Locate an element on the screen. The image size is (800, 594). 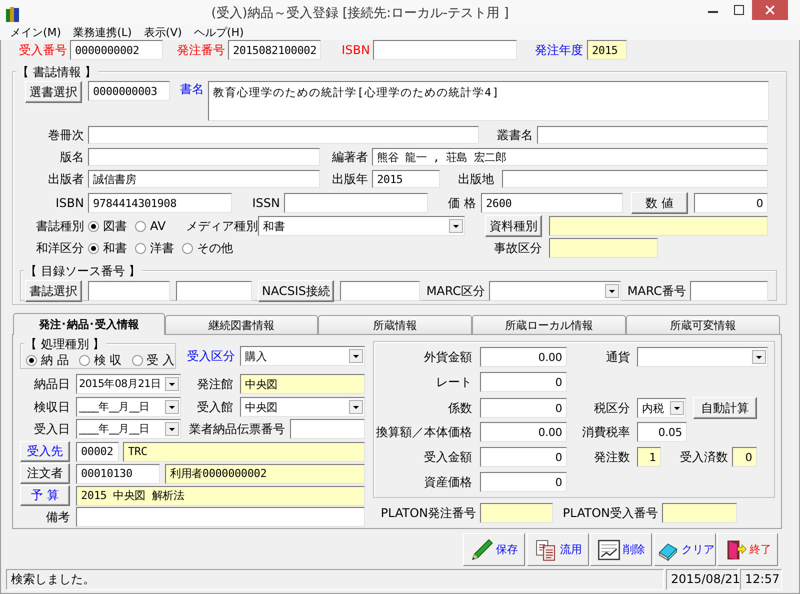
text-field: 2015 中央図 解析法 is located at coordinates (220, 496).